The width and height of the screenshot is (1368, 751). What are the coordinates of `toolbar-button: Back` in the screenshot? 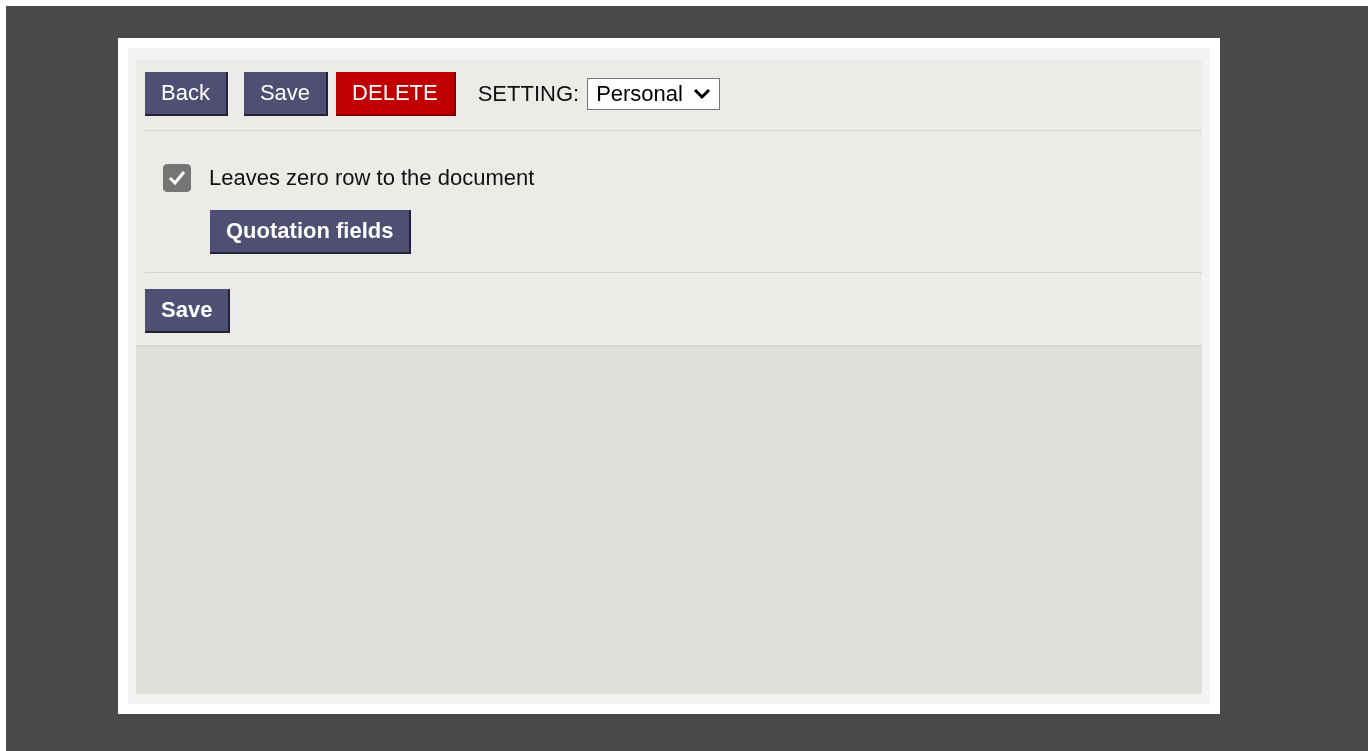 It's located at (186, 94).